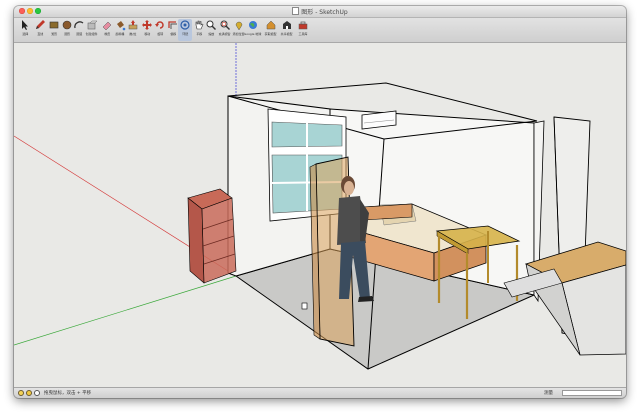  I want to click on tool-label: 偏移, so click(173, 34).